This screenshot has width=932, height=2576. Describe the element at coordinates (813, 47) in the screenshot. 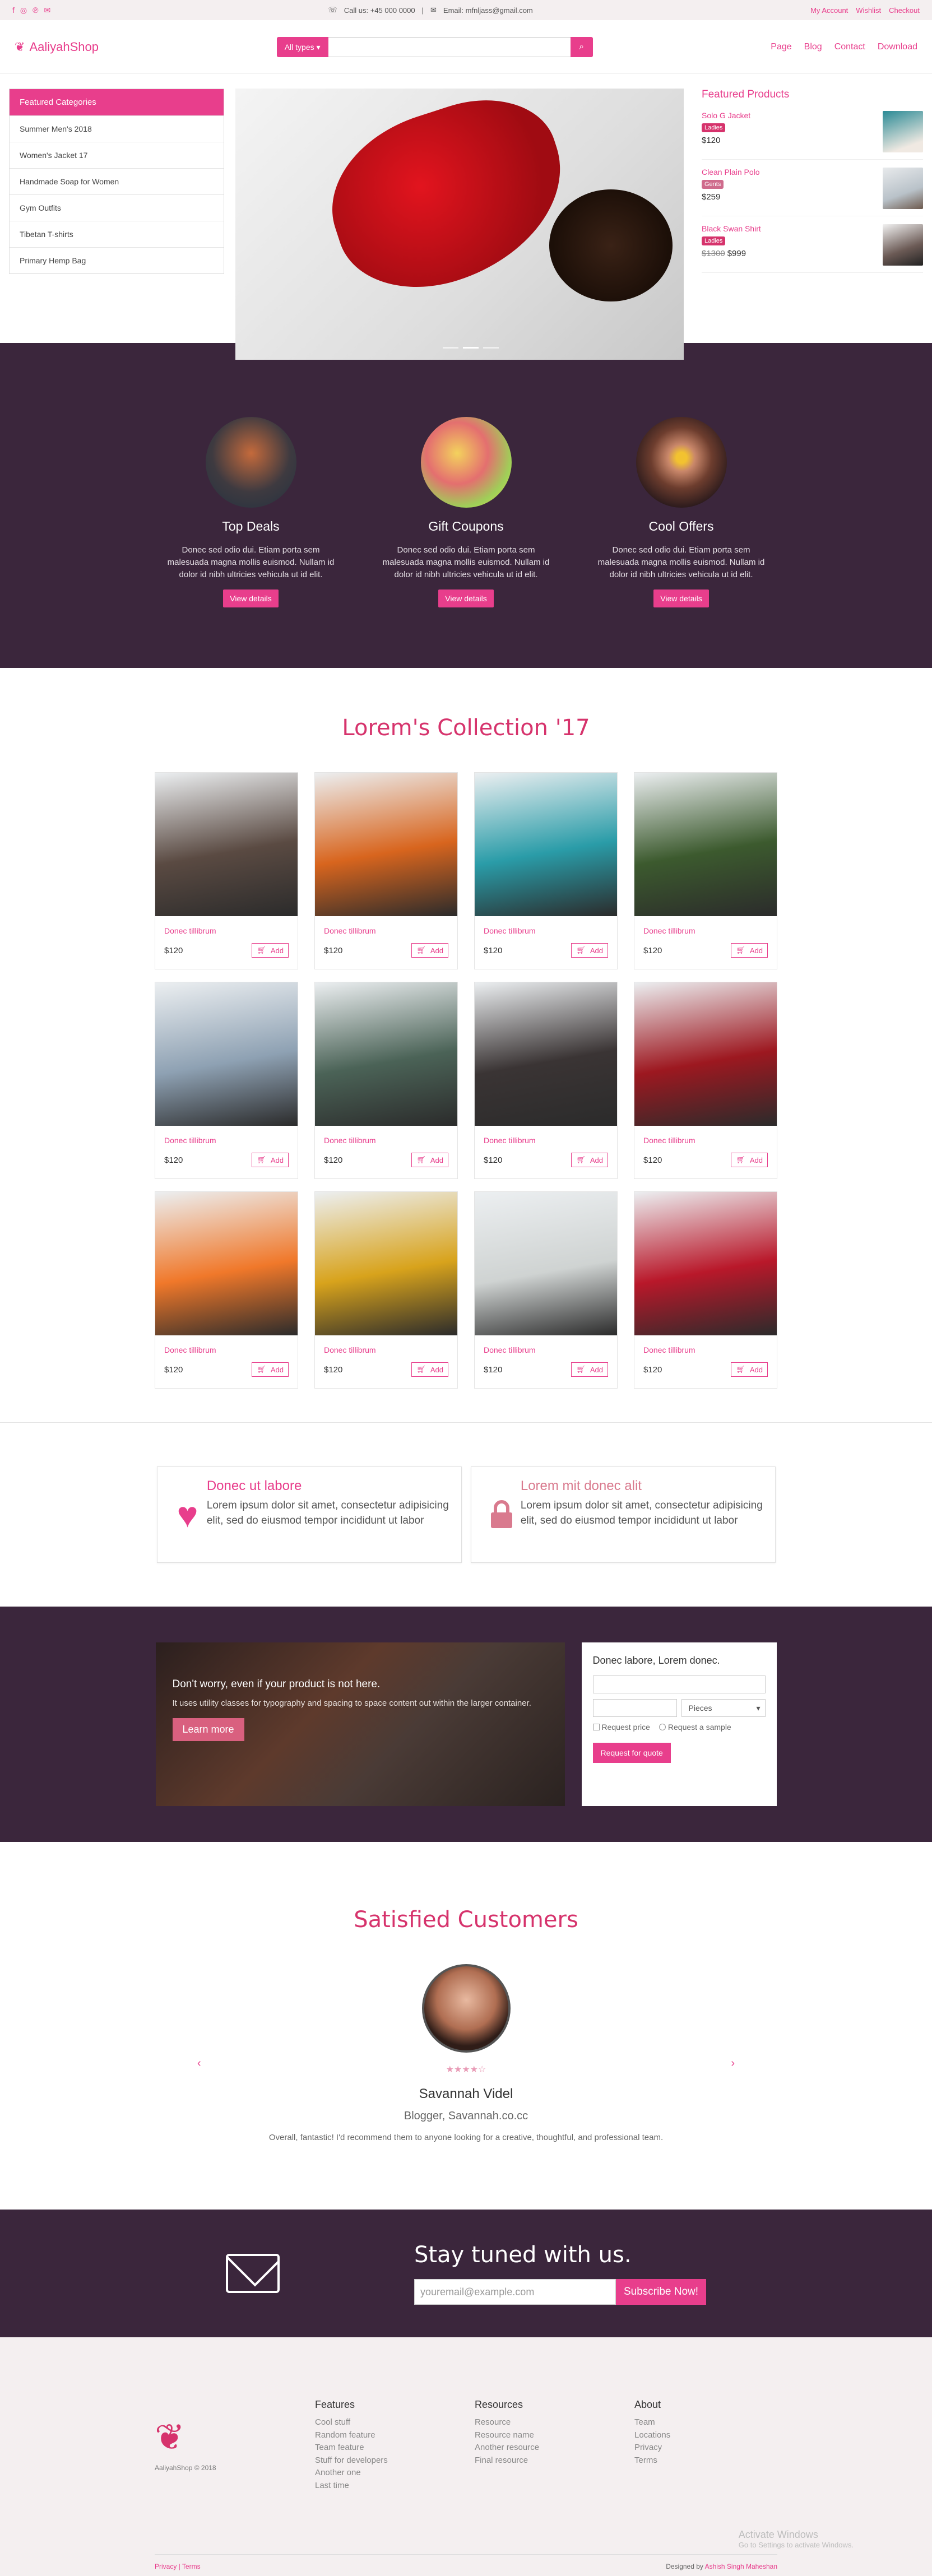

I see `nav-blog: Blog` at that location.